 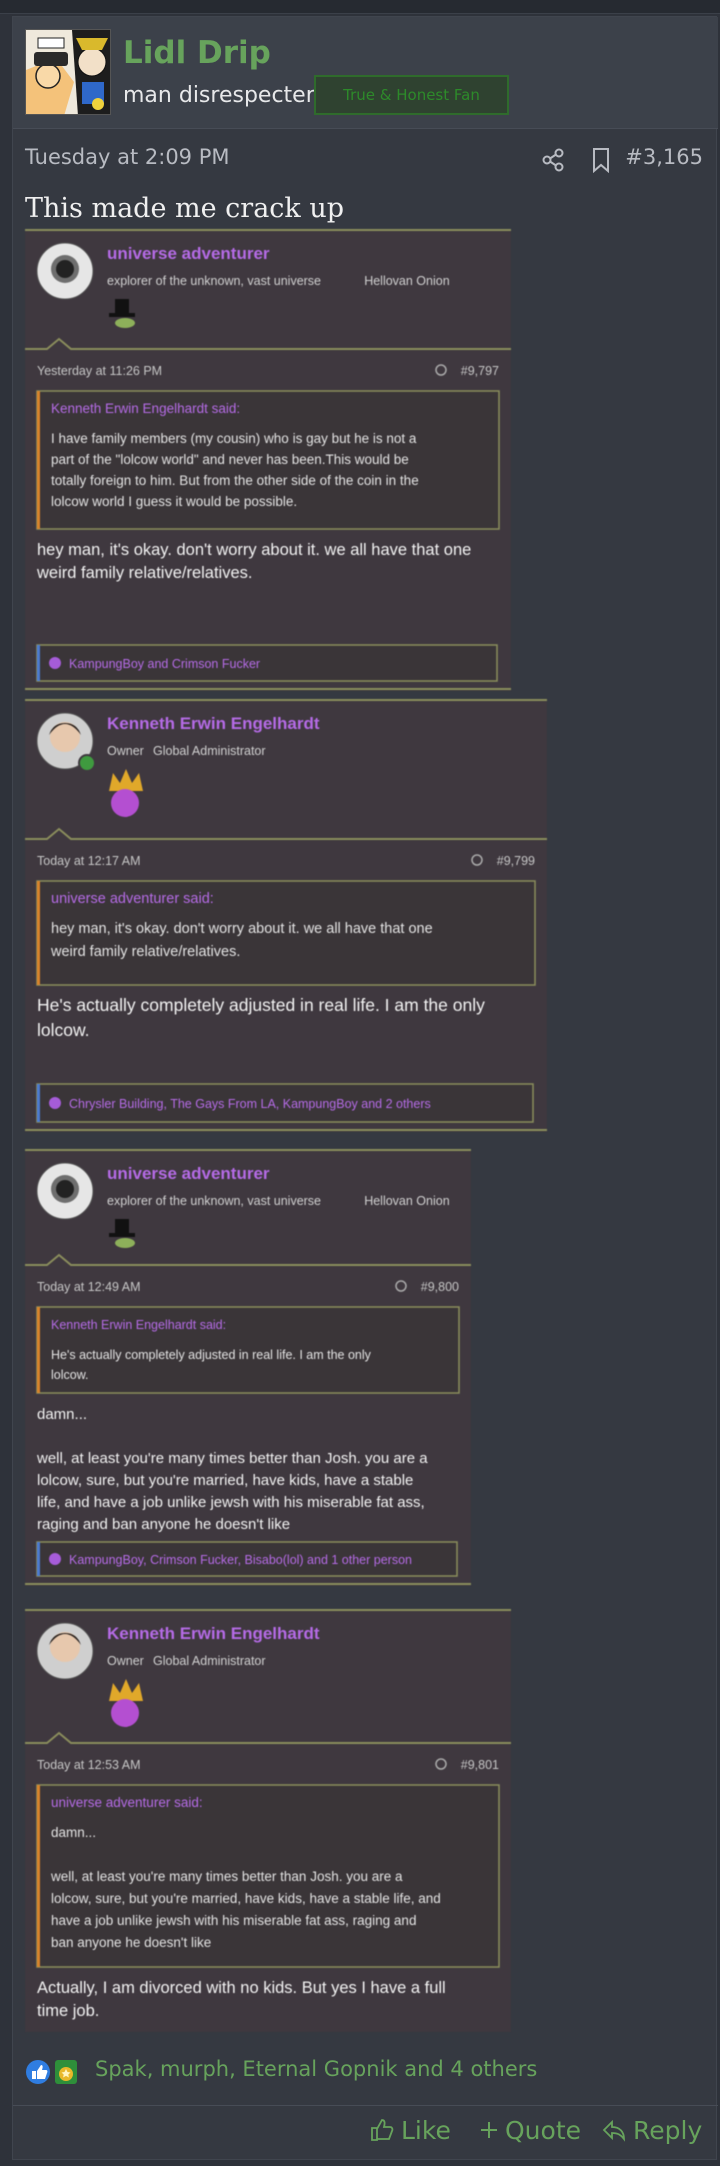 What do you see at coordinates (440, 1287) in the screenshot?
I see `embedded-post-number: #9,800` at bounding box center [440, 1287].